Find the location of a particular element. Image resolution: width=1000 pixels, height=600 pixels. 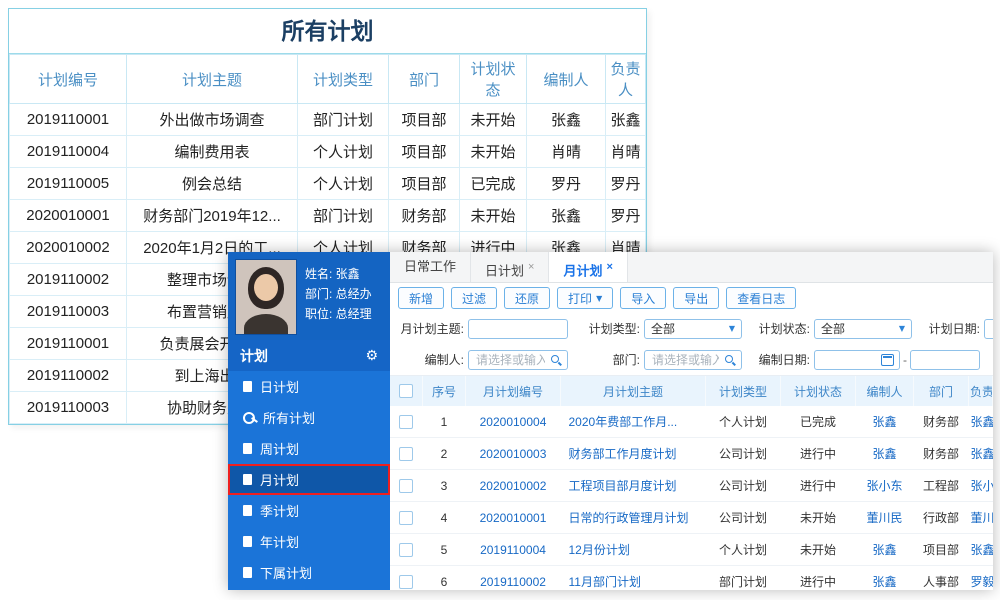

sidebar-item-weekly: 周计划 is located at coordinates (309, 448).